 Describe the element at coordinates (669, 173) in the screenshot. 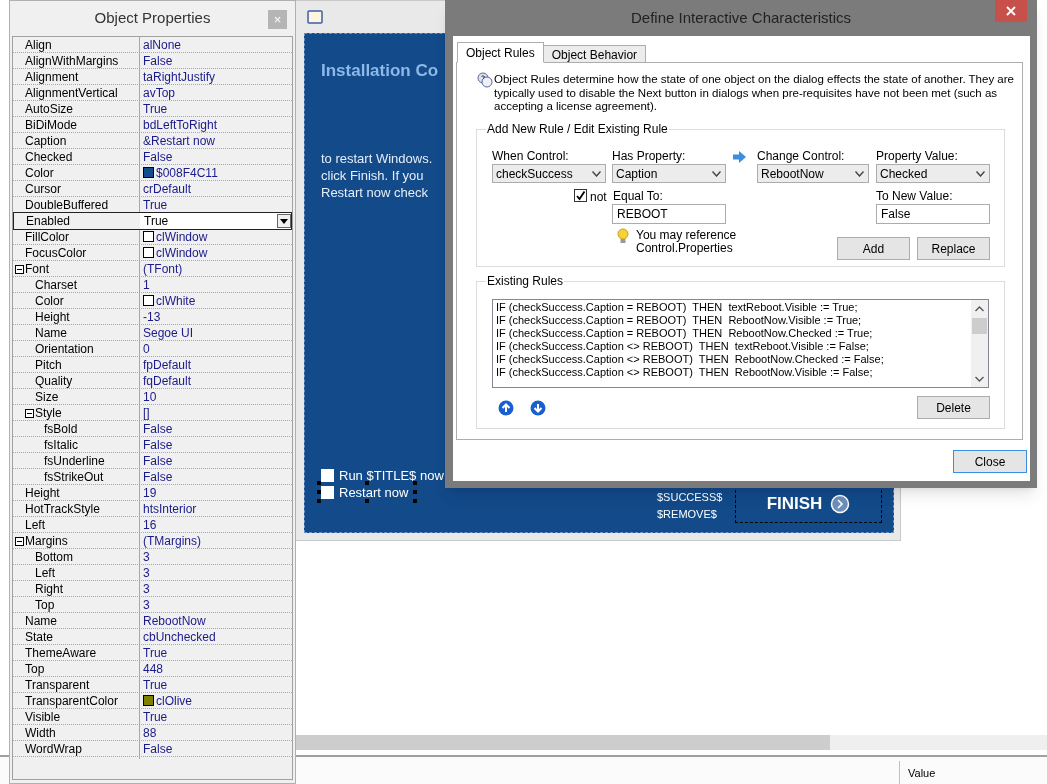

I see `dropdown: Caption` at that location.